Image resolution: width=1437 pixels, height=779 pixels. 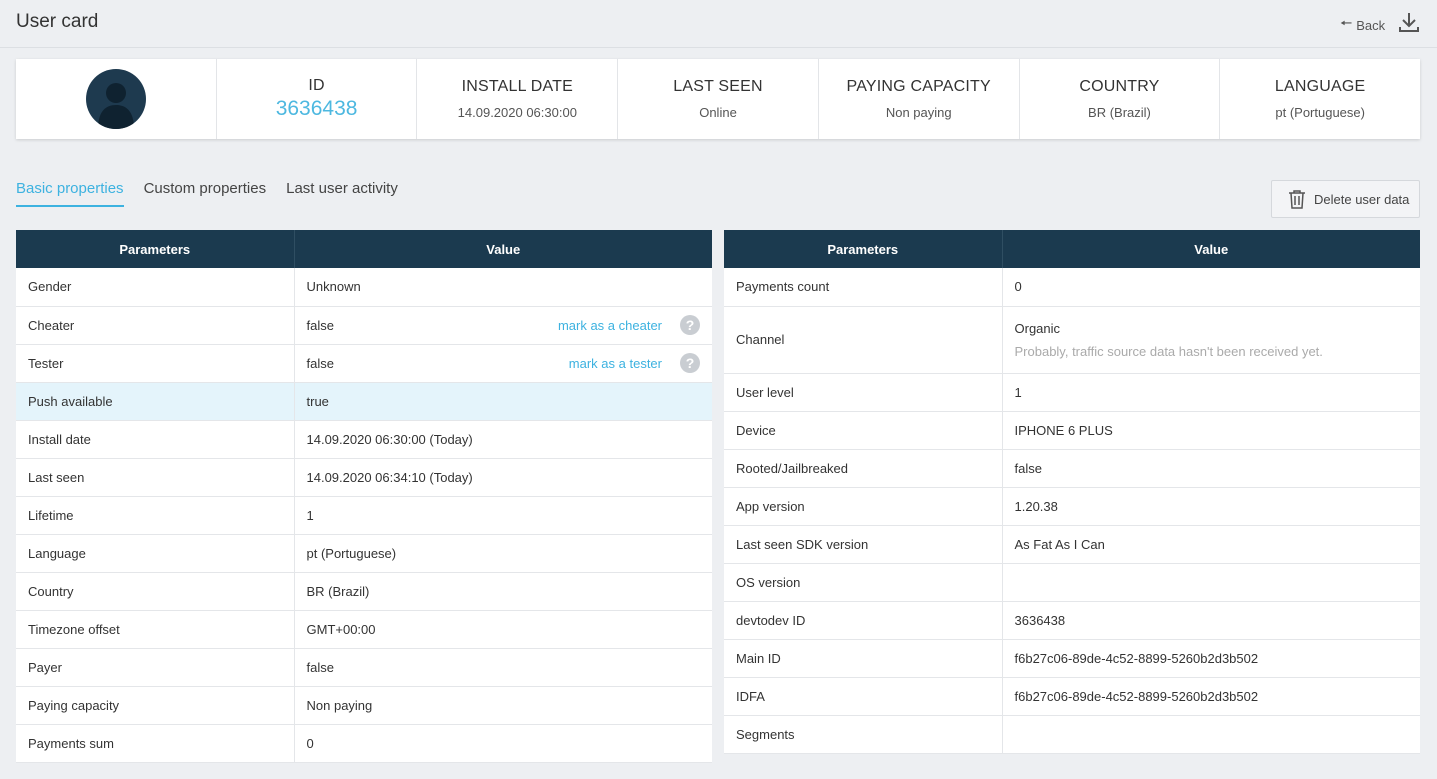 I want to click on table-row: User level 1, so click(x=1072, y=392).